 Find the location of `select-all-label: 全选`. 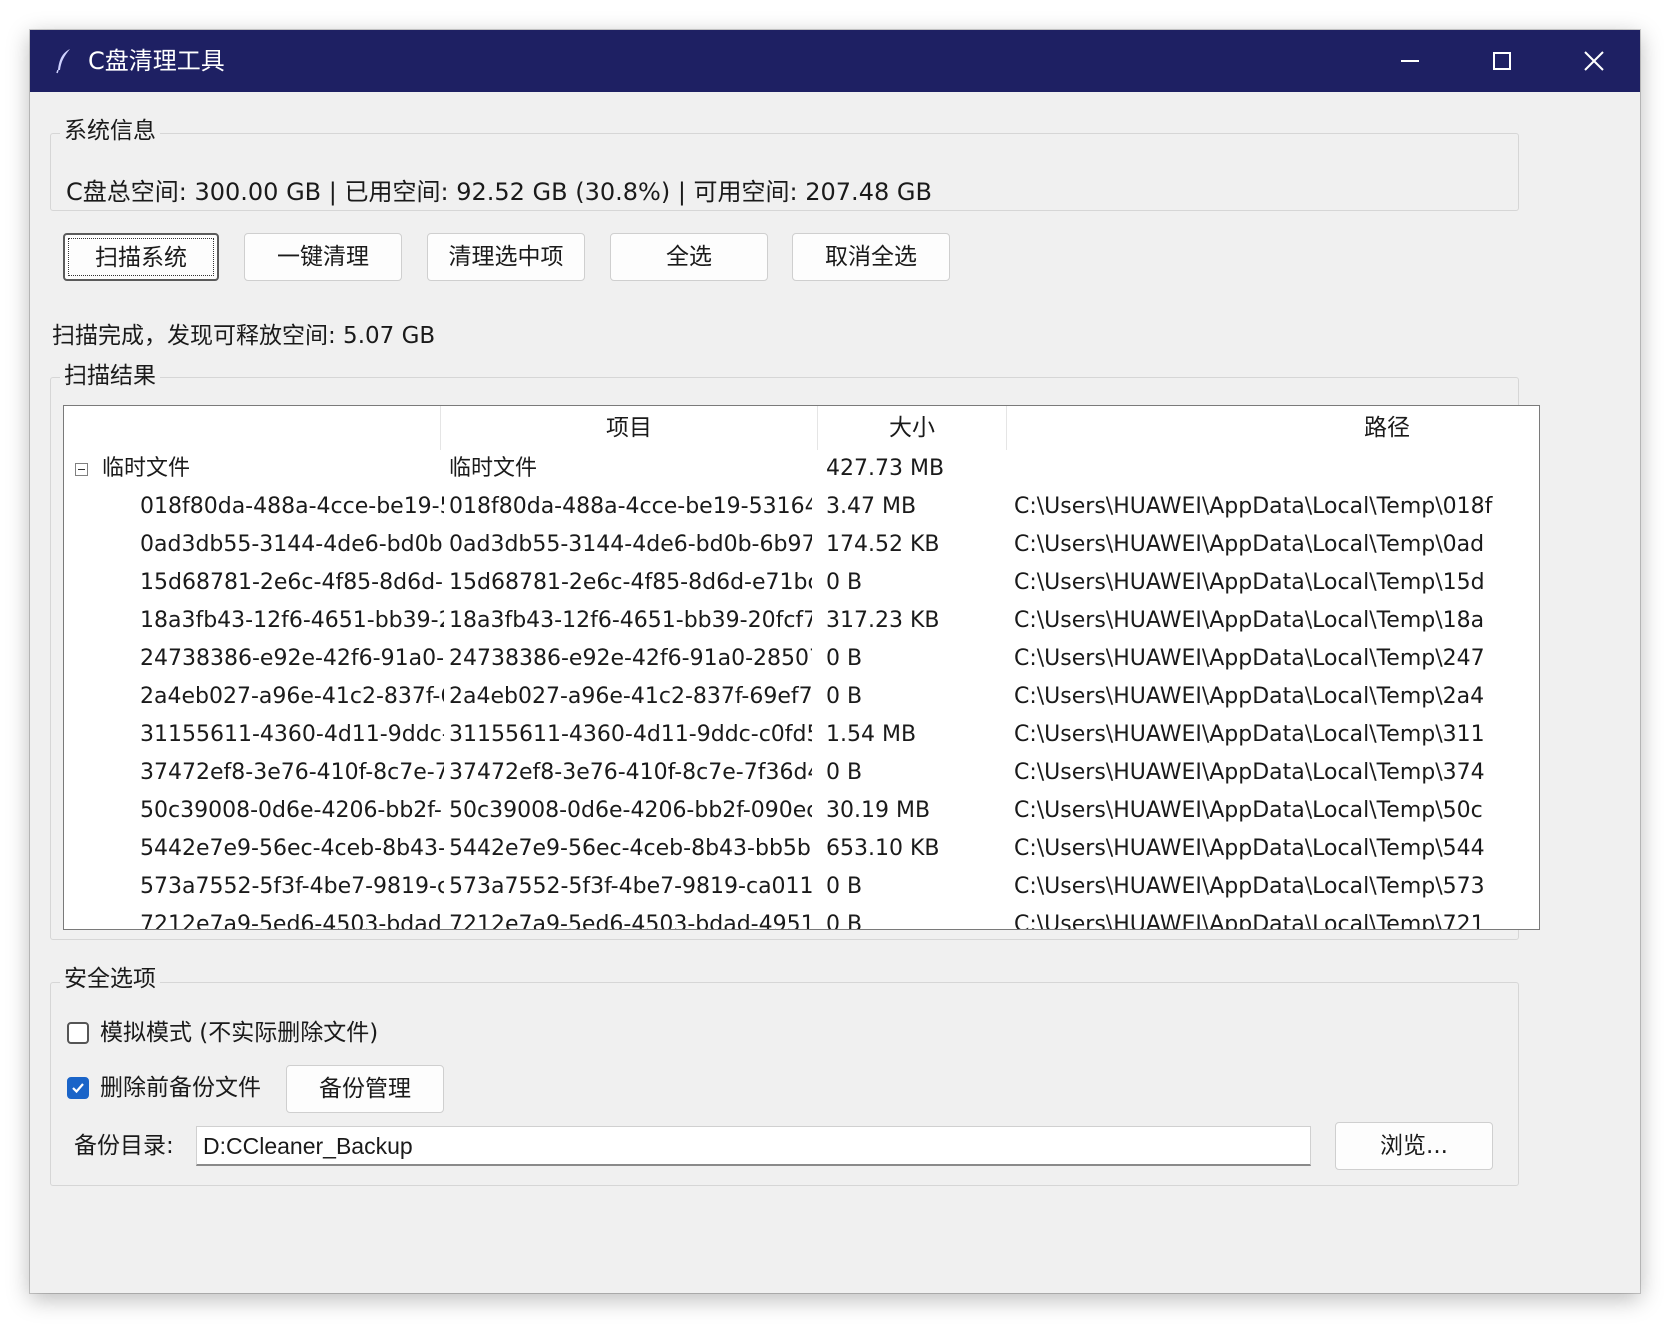

select-all-label: 全选 is located at coordinates (689, 257).